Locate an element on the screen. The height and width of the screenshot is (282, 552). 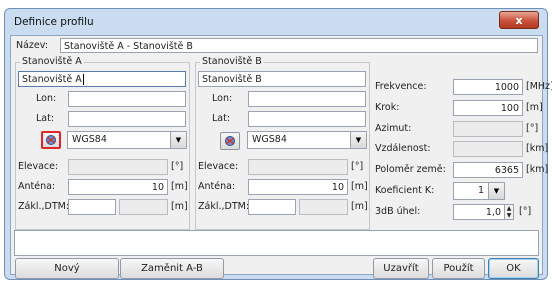
station-a-dtm-unit: [m] is located at coordinates (179, 206).